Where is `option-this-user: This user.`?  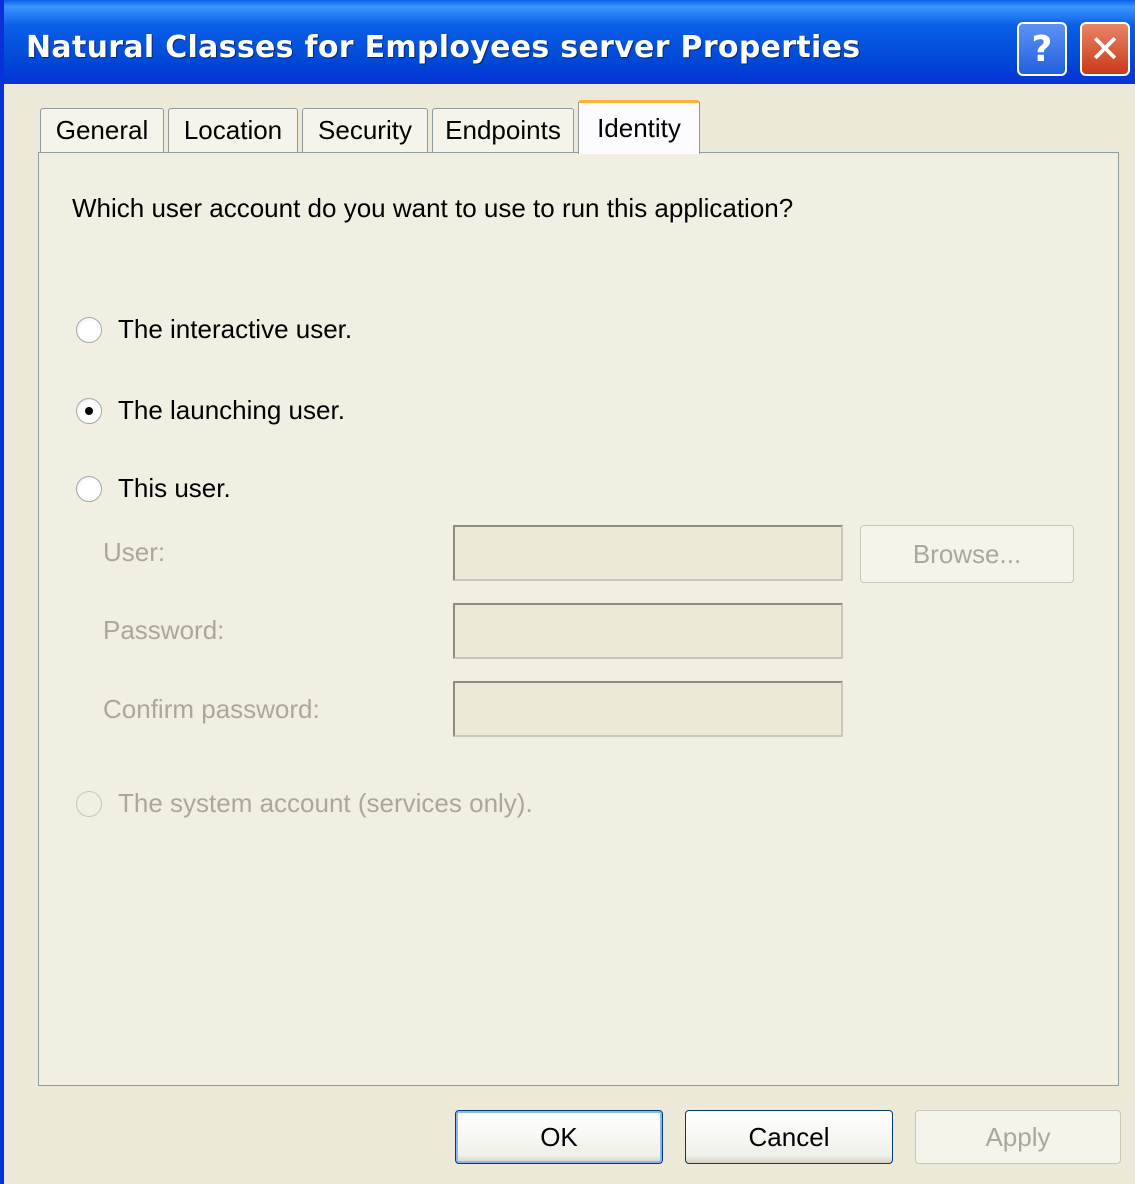 option-this-user: This user. is located at coordinates (153, 488).